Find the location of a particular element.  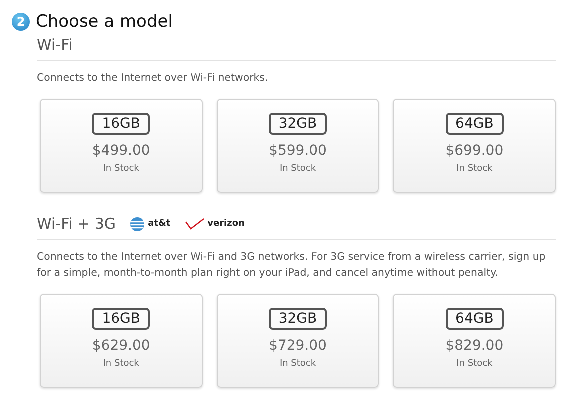

model-card: 64GB $699.00 In Stock is located at coordinates (474, 146).